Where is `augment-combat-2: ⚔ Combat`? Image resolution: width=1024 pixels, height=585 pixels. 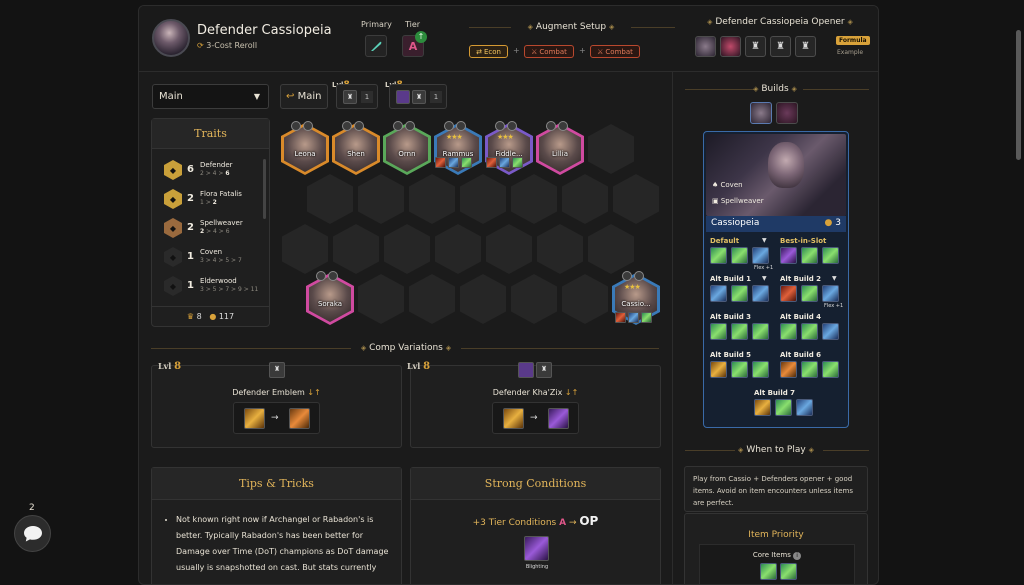 augment-combat-2: ⚔ Combat is located at coordinates (615, 51).